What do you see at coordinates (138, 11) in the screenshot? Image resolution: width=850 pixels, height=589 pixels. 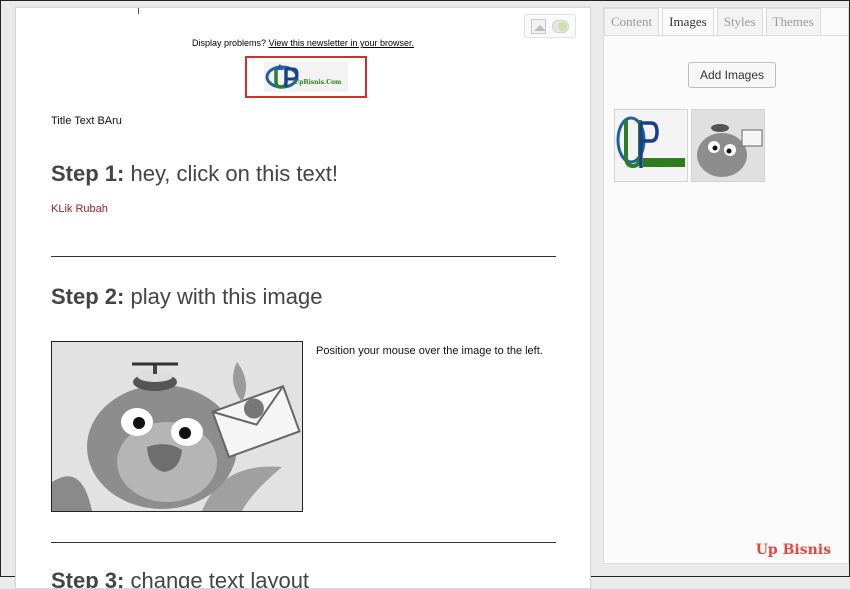 I see `top-divider-tick` at bounding box center [138, 11].